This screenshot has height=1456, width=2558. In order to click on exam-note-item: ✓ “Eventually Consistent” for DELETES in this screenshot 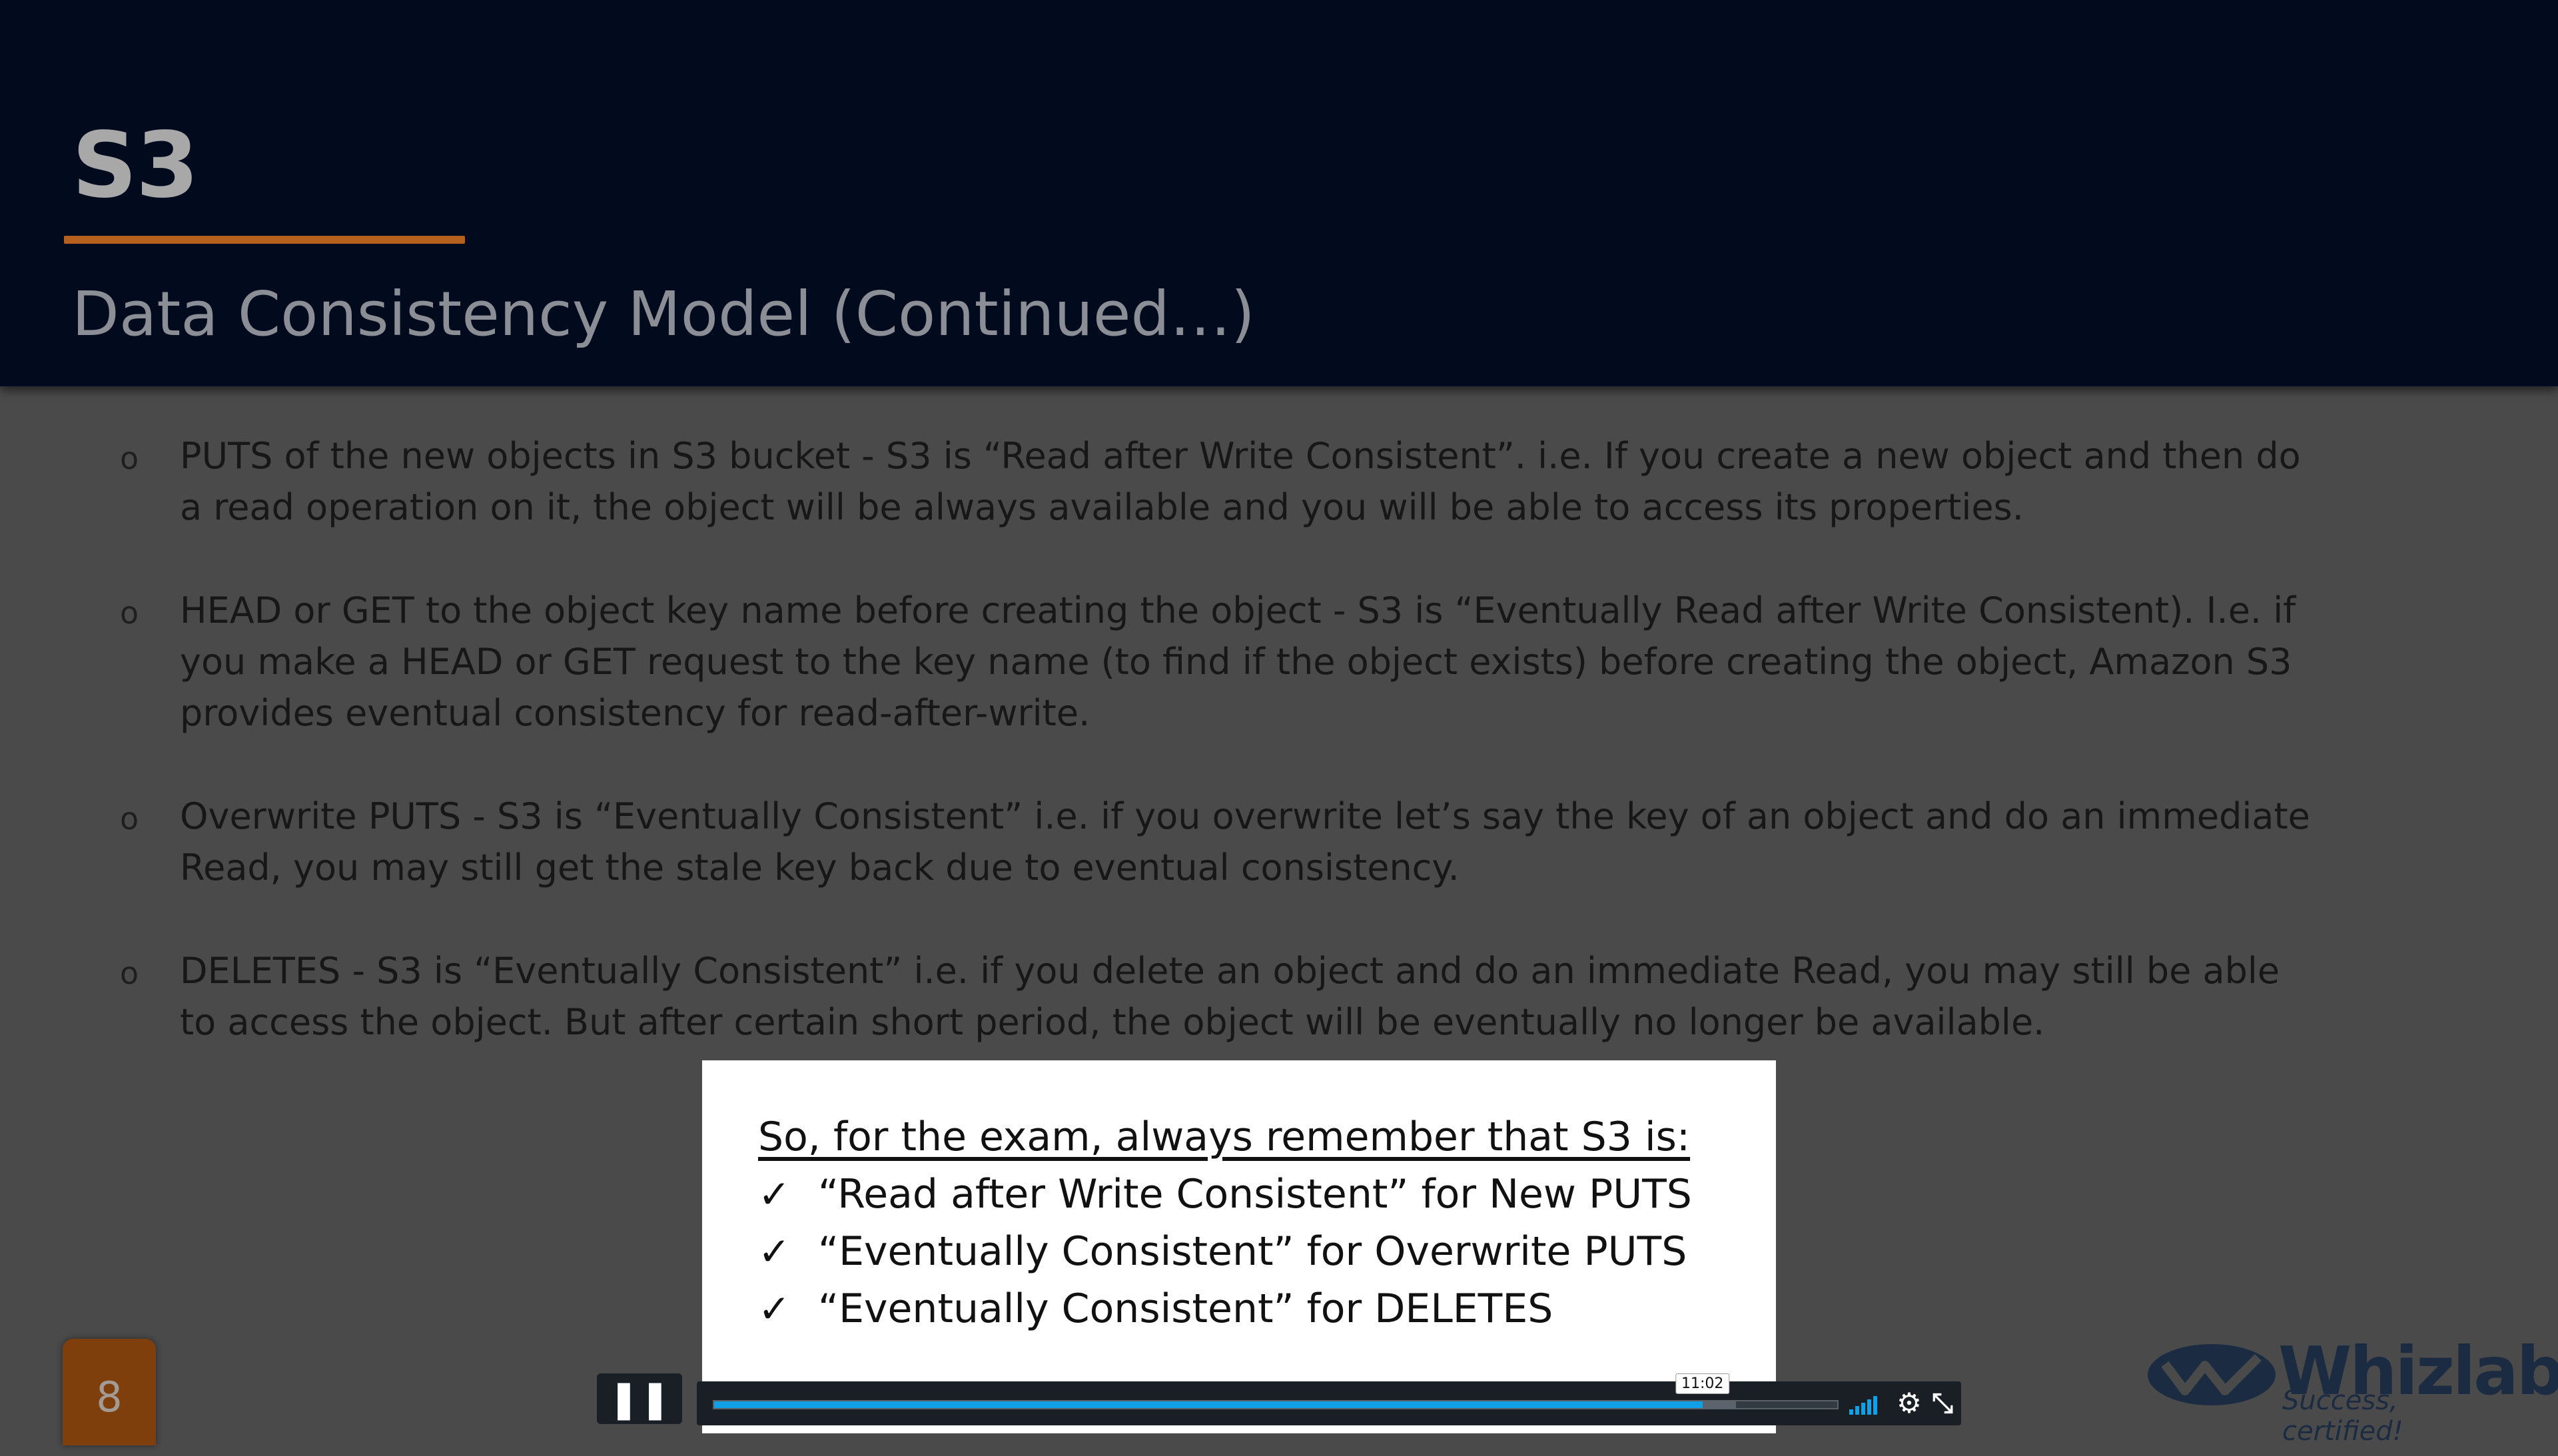, I will do `click(1267, 1308)`.